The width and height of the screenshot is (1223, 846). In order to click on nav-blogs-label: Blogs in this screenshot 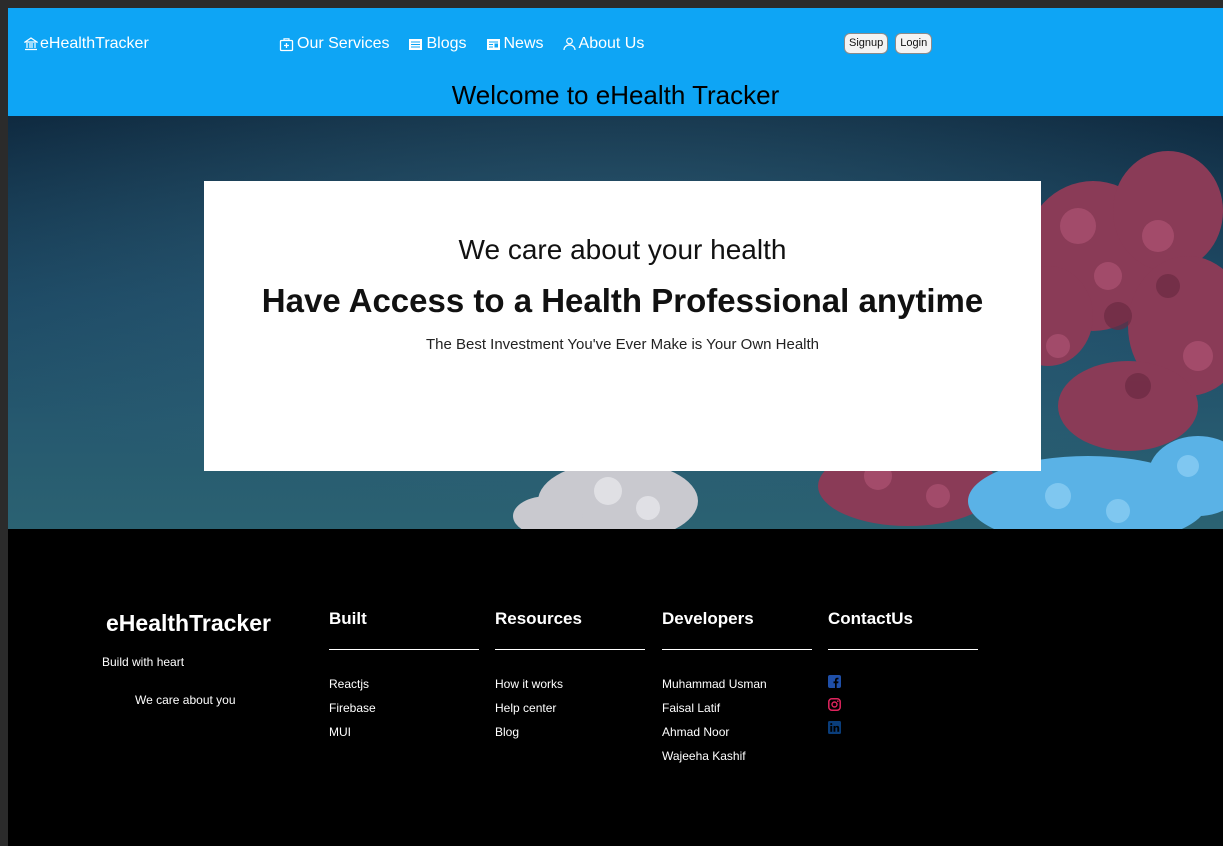, I will do `click(446, 43)`.